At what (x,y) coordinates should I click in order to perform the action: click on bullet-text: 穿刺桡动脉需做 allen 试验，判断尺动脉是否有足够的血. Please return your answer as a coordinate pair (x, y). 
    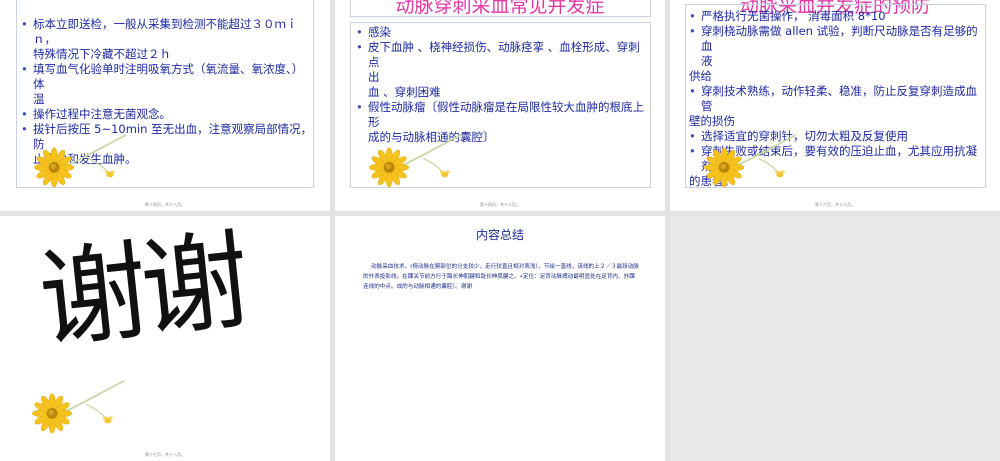
    Looking at the image, I should click on (839, 38).